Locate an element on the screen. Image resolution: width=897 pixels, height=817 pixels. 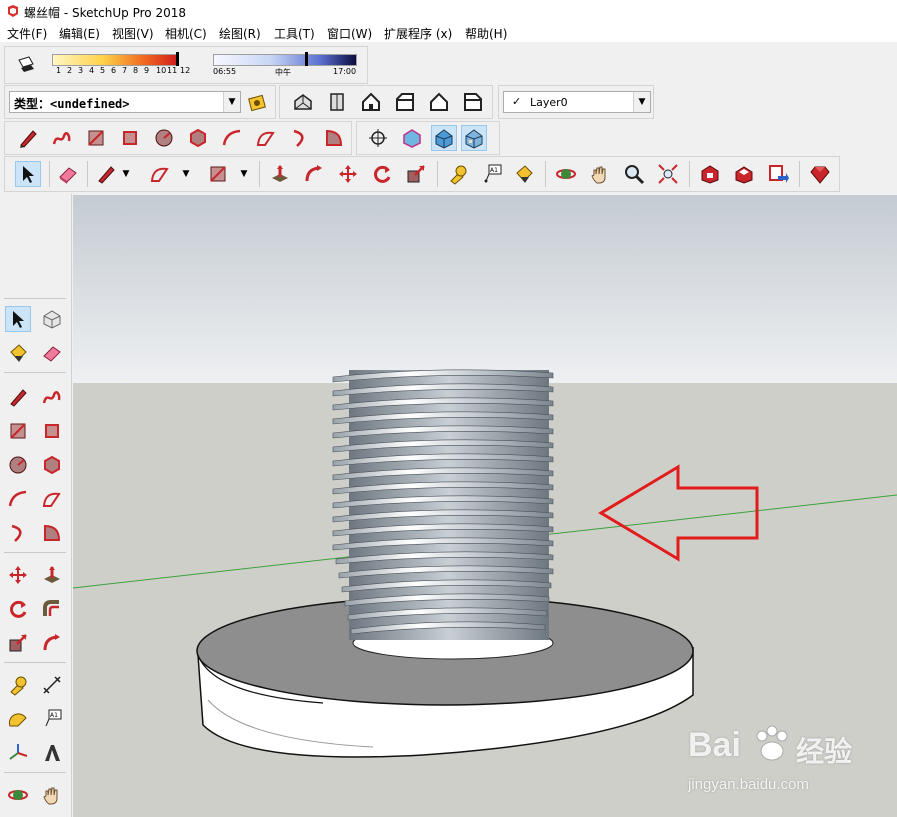
extension-warehouse-button is located at coordinates (744, 174).